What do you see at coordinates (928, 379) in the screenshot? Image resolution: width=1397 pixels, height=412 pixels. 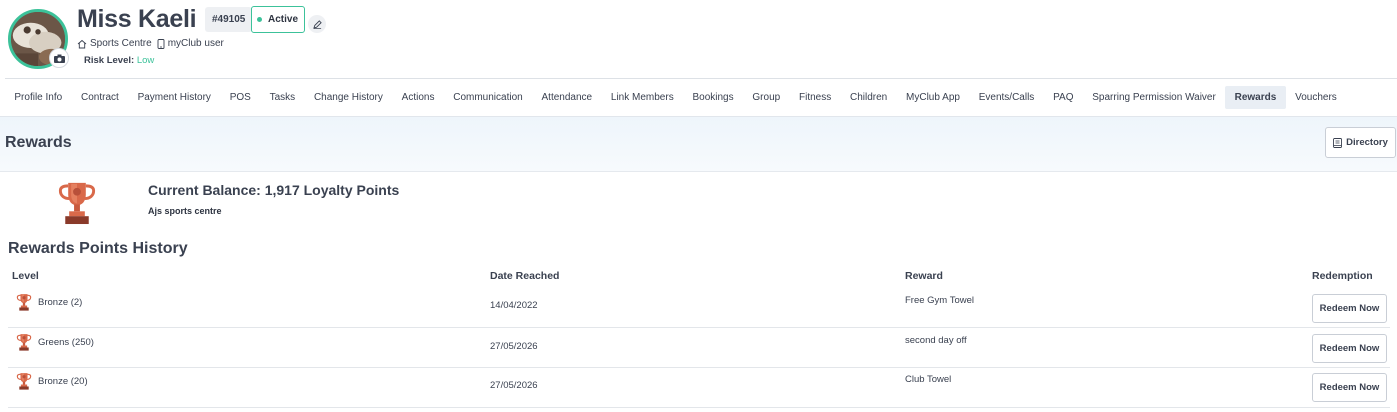 I see `reward-cell: Club Towel` at bounding box center [928, 379].